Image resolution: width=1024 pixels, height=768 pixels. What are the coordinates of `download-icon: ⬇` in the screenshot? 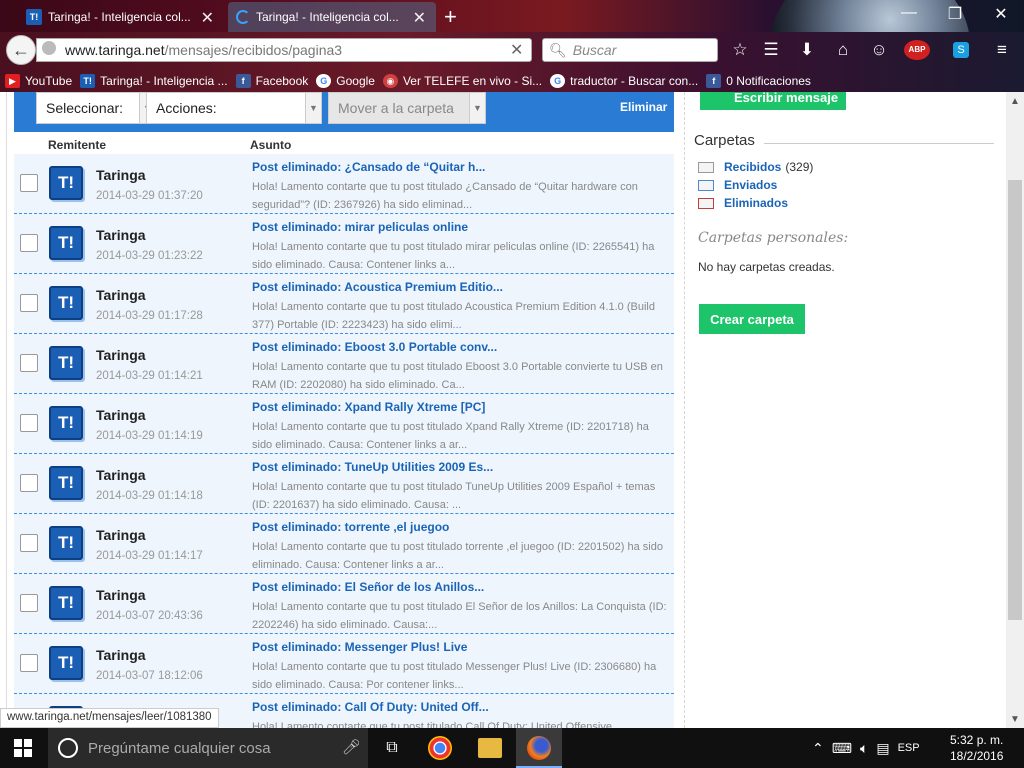 It's located at (807, 50).